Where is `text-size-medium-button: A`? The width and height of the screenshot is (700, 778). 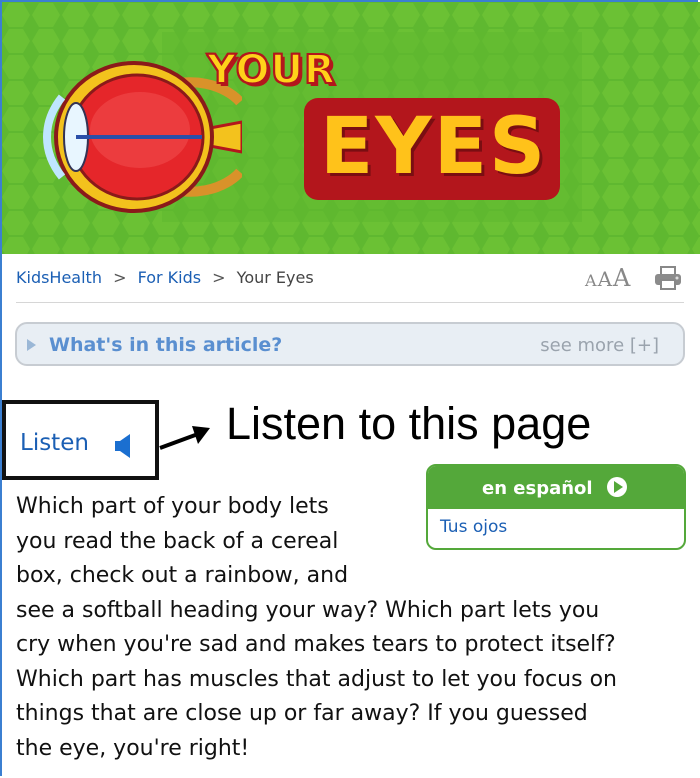 text-size-medium-button: A is located at coordinates (605, 279).